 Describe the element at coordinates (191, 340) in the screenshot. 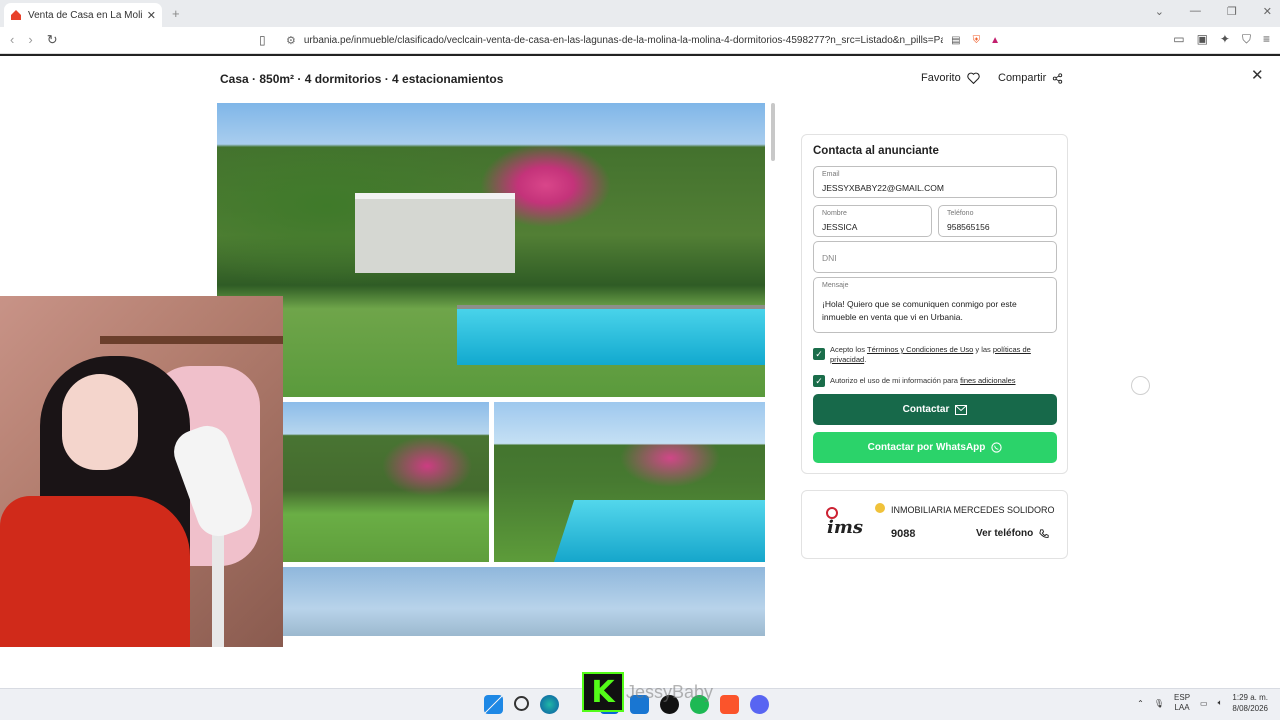

I see `cam-shelf` at that location.